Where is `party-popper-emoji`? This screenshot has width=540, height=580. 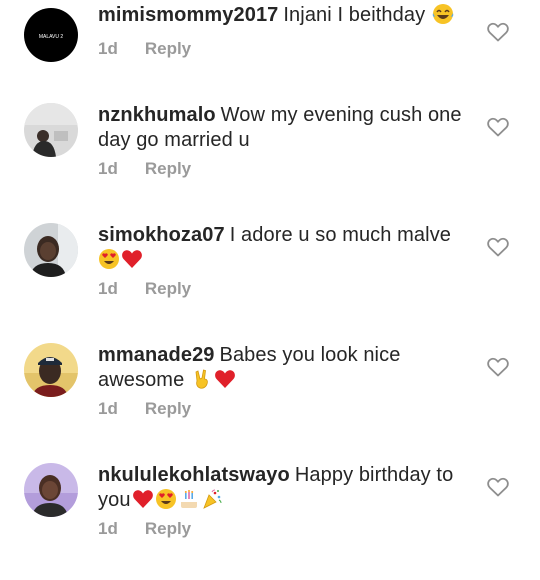
party-popper-emoji is located at coordinates (212, 499).